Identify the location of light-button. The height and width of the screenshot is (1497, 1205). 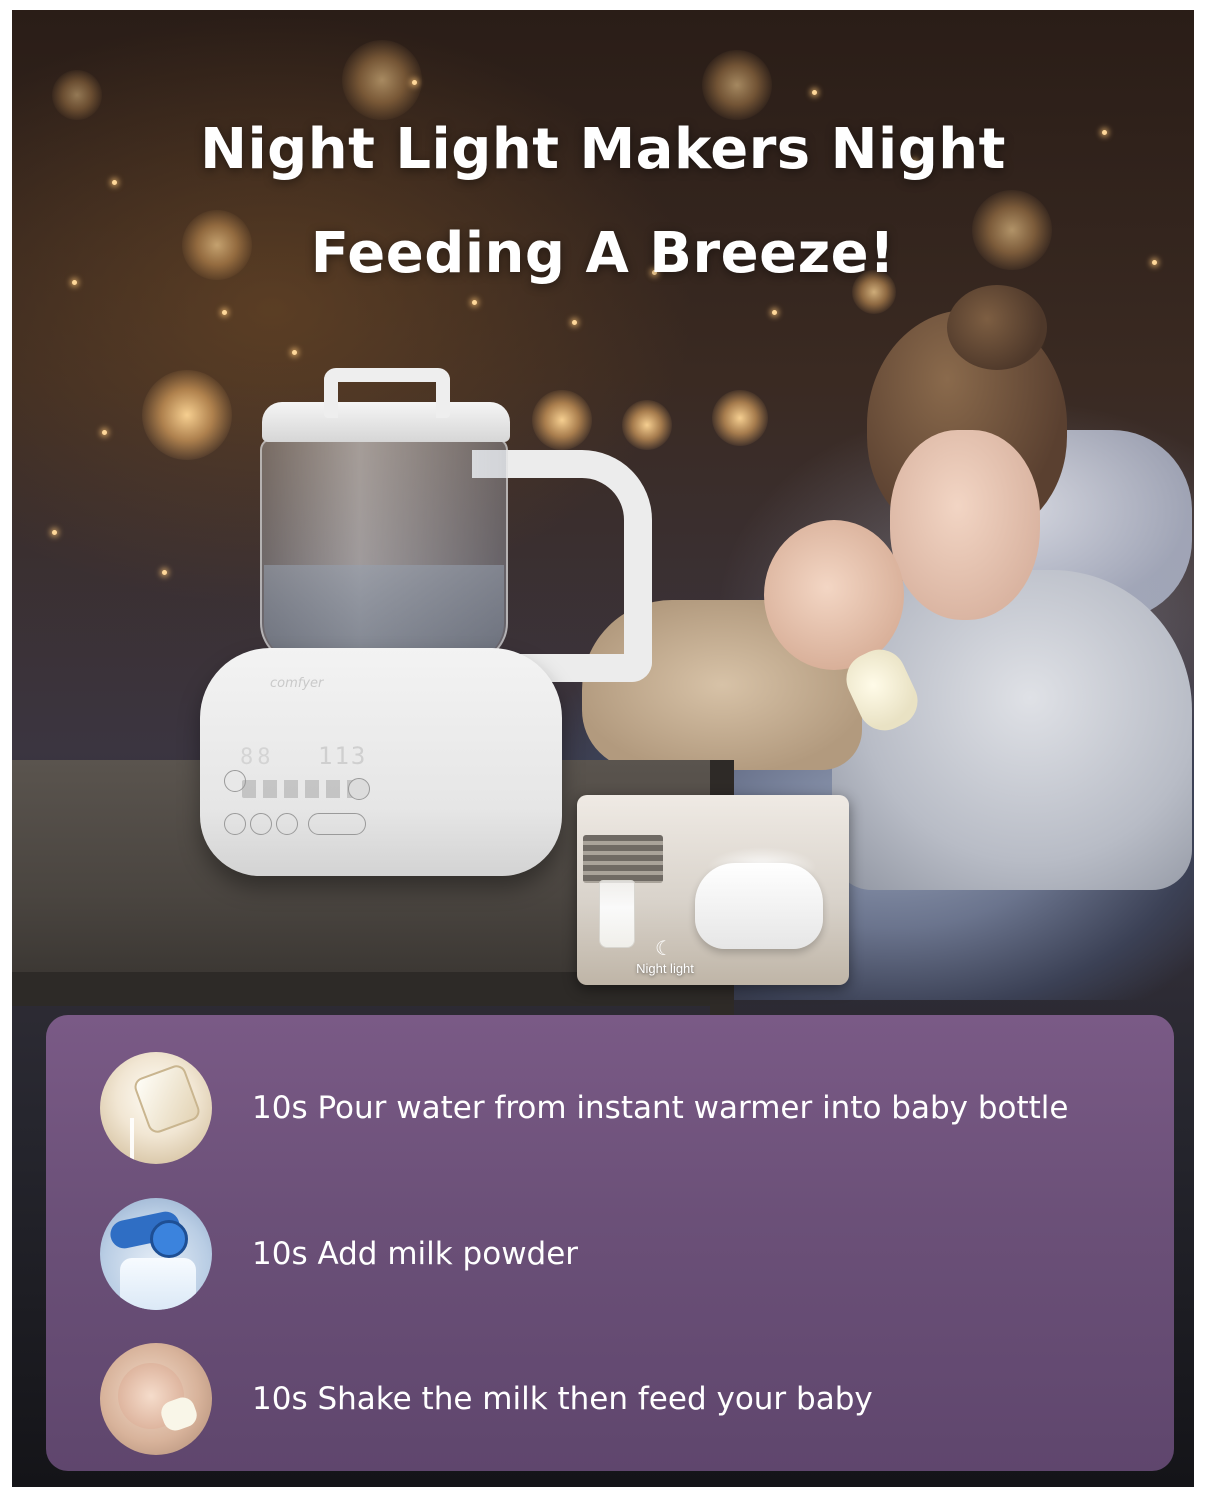
(337, 824).